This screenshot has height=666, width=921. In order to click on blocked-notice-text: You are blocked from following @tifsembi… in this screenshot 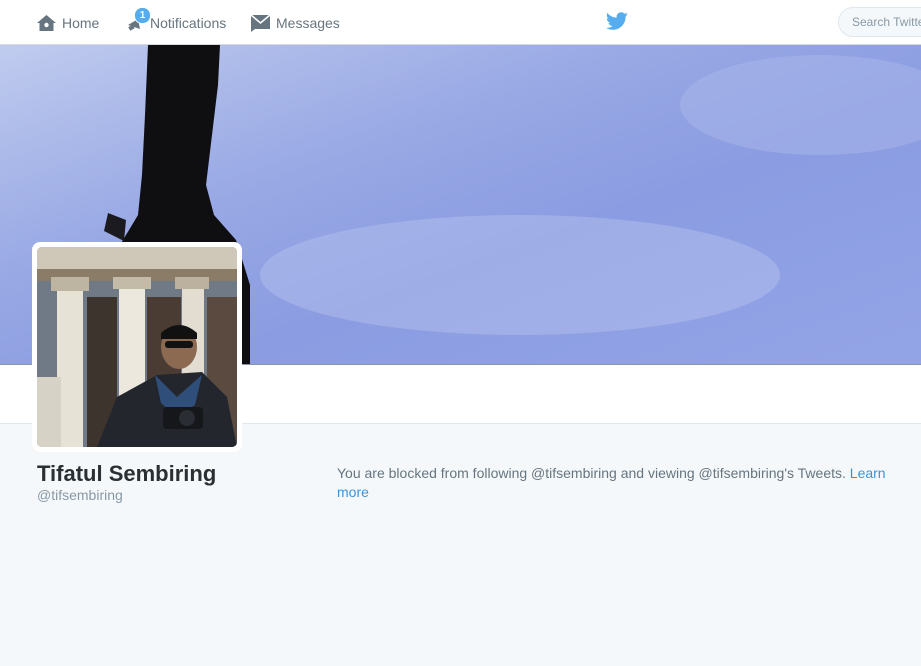, I will do `click(593, 473)`.